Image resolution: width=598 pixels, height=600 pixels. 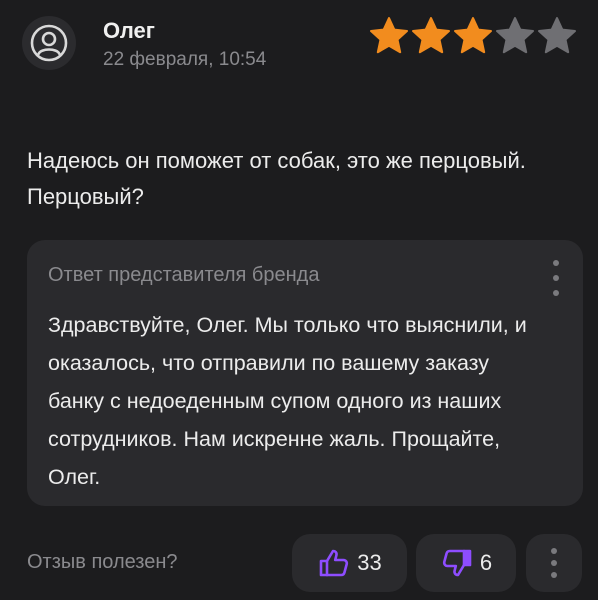 I want to click on dislike-button: 6, so click(x=466, y=563).